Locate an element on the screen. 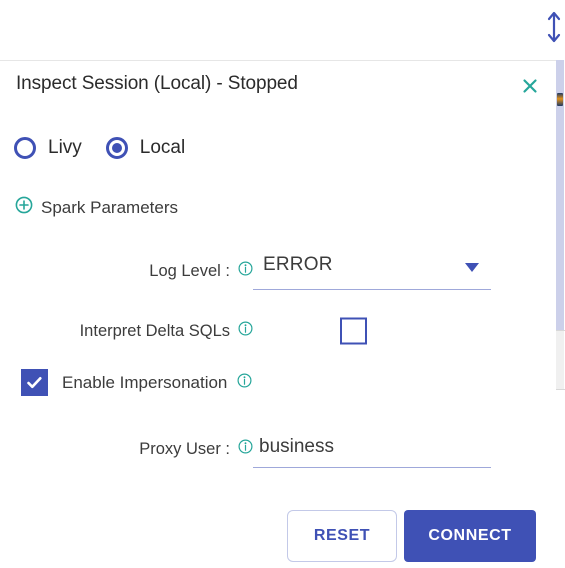 The height and width of the screenshot is (568, 565). interpret-delta-sqls-checkbox is located at coordinates (353, 331).